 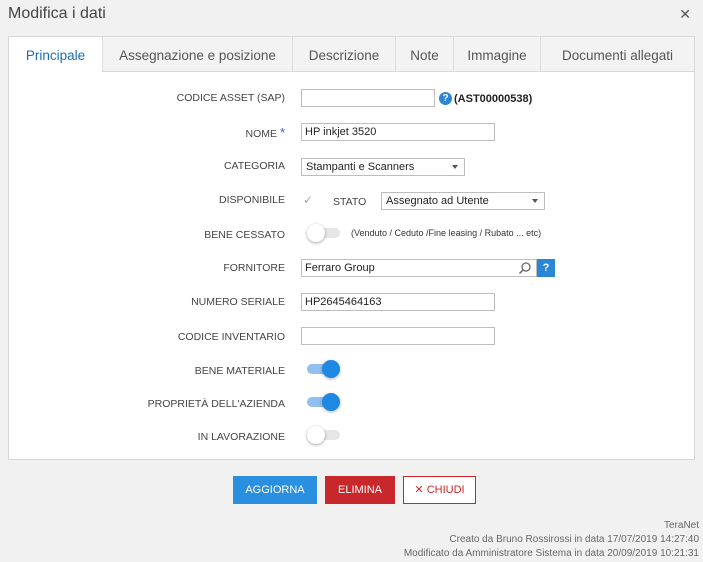 What do you see at coordinates (254, 268) in the screenshot?
I see `fornitore-label: FORNITORE` at bounding box center [254, 268].